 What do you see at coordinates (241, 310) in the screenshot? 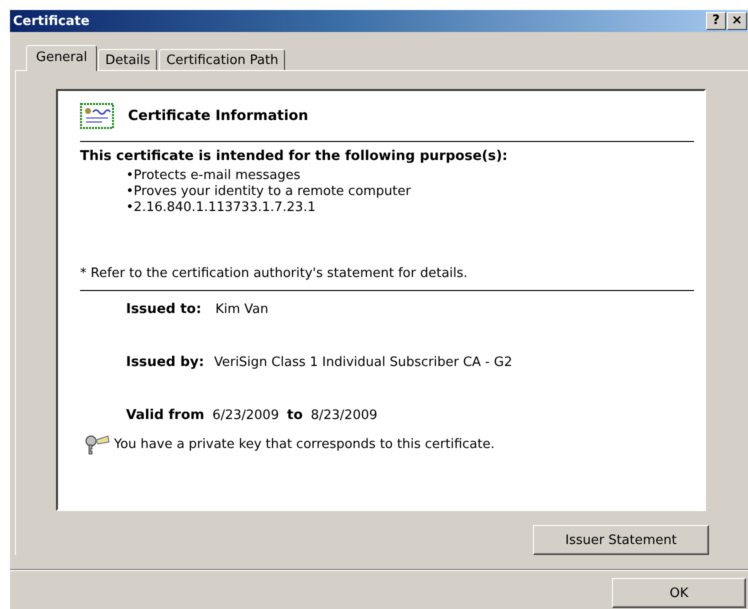
I see `field-value: Kim Van` at bounding box center [241, 310].